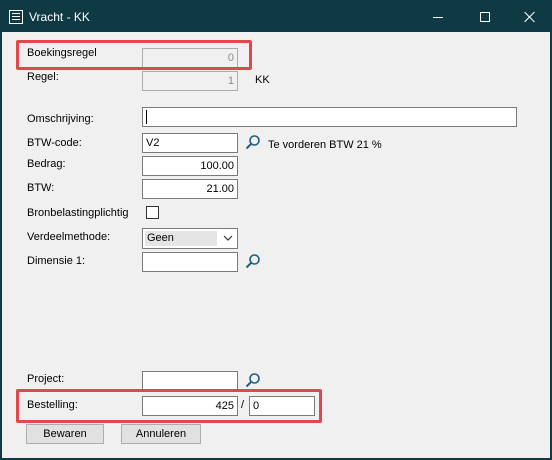 The height and width of the screenshot is (460, 552). Describe the element at coordinates (329, 117) in the screenshot. I see `omschrijving-field` at that location.